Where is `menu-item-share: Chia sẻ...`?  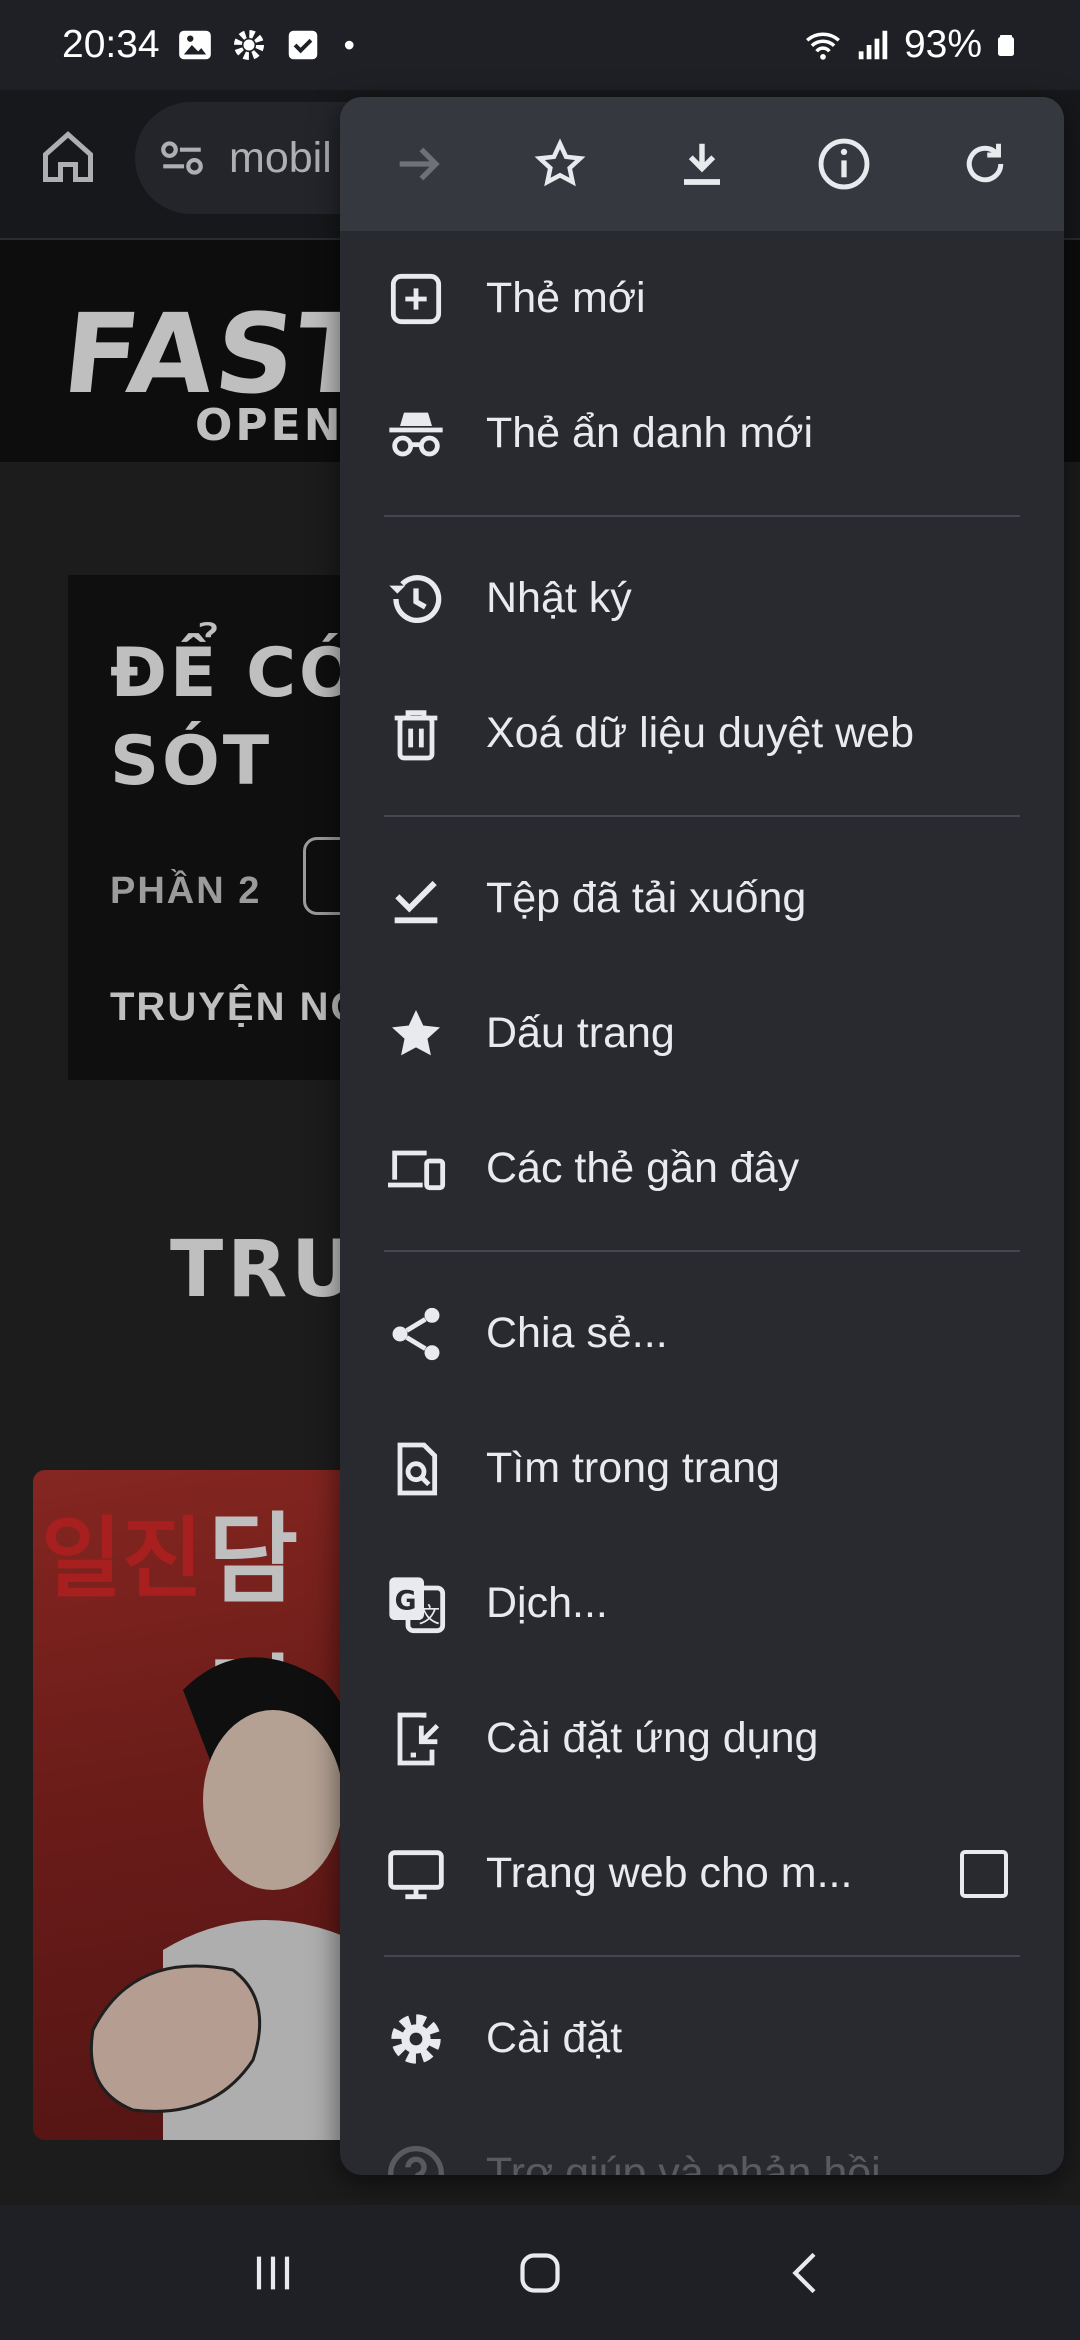 menu-item-share: Chia sẻ... is located at coordinates (702, 1333).